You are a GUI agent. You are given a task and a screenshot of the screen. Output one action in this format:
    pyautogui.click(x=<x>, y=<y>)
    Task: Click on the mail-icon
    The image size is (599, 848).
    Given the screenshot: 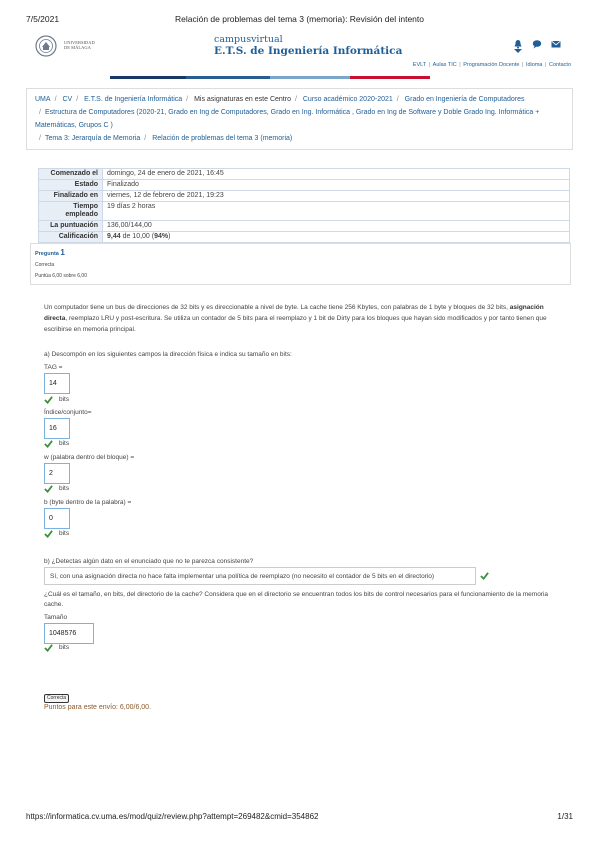 What is the action you would take?
    pyautogui.click(x=556, y=42)
    